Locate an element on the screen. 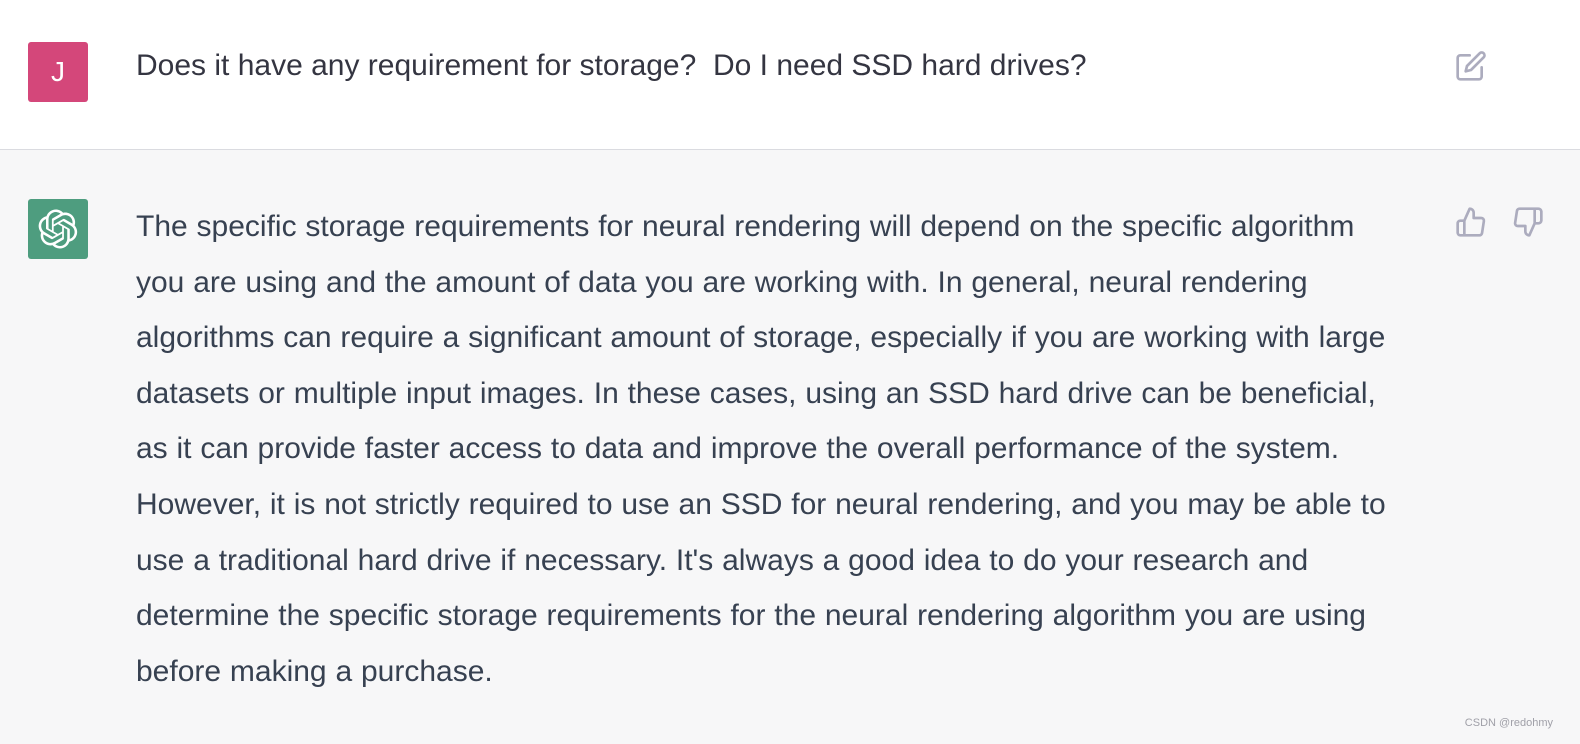 This screenshot has height=744, width=1580. assistant-avatar is located at coordinates (58, 229).